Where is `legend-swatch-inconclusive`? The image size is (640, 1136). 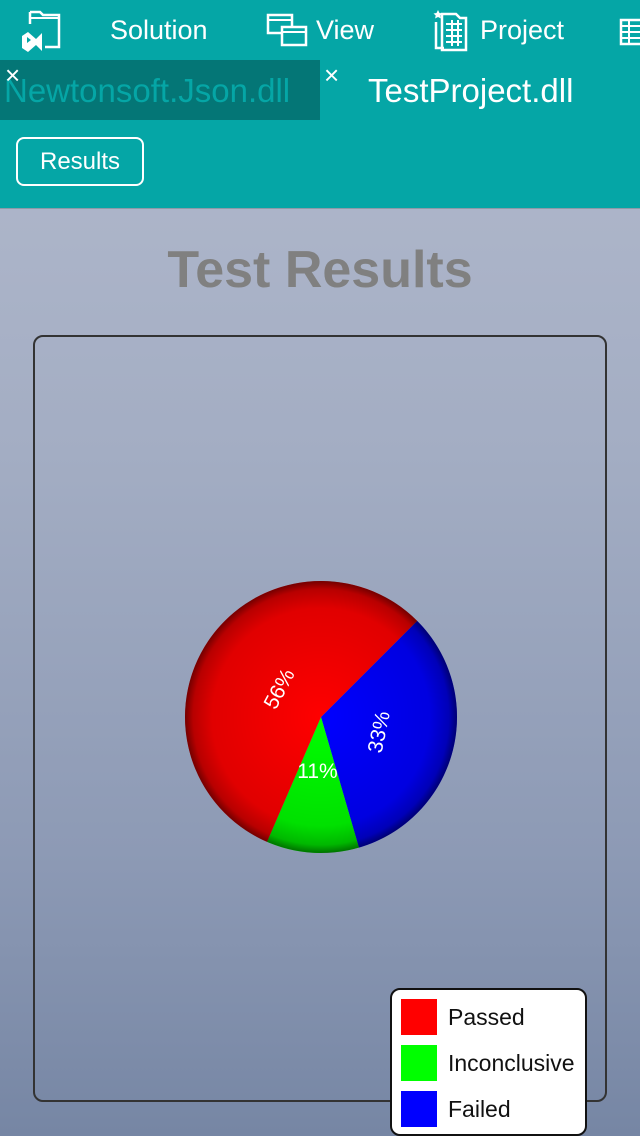 legend-swatch-inconclusive is located at coordinates (419, 1063).